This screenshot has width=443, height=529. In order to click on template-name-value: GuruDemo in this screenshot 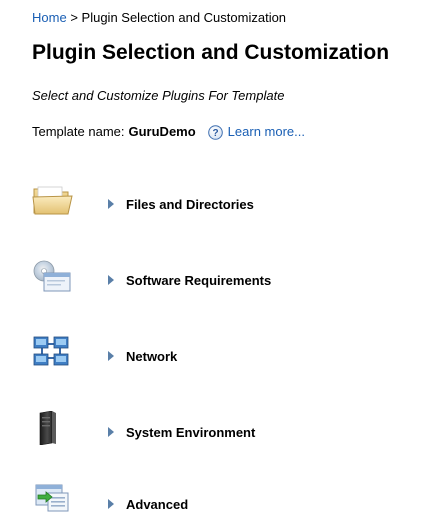, I will do `click(162, 131)`.